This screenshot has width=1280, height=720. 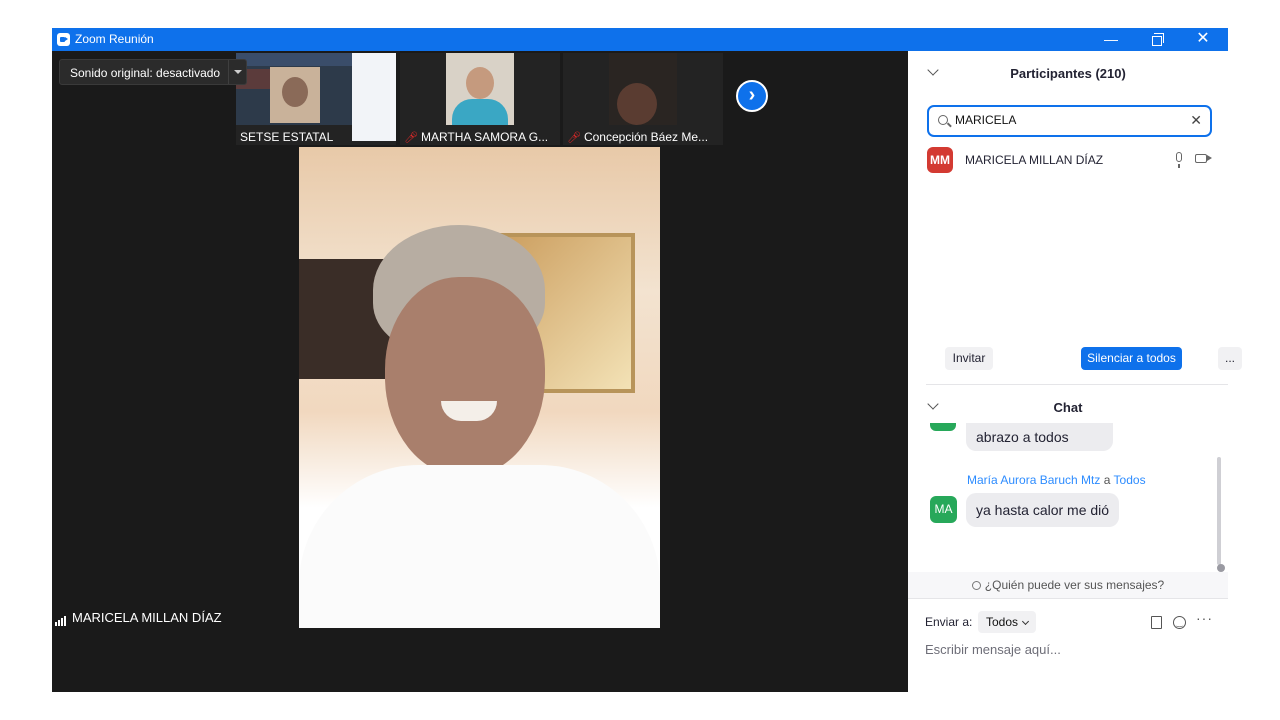 What do you see at coordinates (1107, 480) in the screenshot?
I see `to-word: a` at bounding box center [1107, 480].